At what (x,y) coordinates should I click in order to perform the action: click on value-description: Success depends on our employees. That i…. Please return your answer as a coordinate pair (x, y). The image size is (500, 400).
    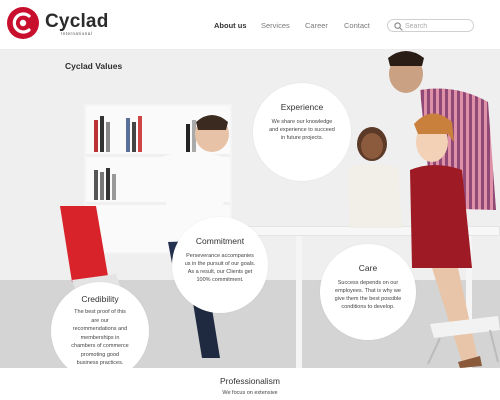
    Looking at the image, I should click on (368, 295).